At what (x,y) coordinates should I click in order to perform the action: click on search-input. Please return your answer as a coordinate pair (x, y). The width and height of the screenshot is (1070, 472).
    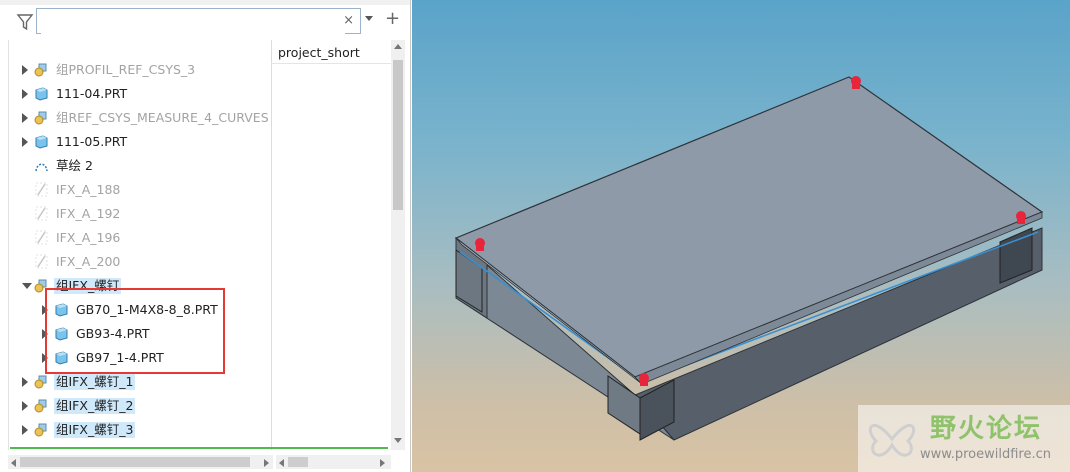
    Looking at the image, I should click on (193, 22).